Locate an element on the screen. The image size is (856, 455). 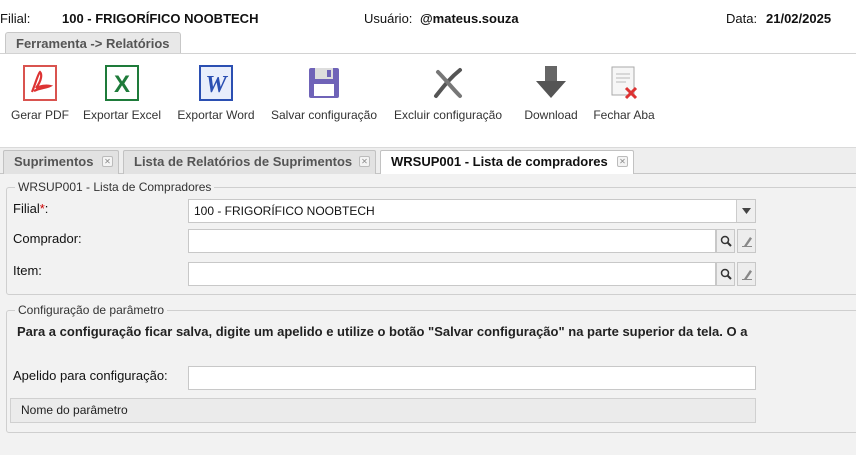
download-button: Download is located at coordinates (551, 93).